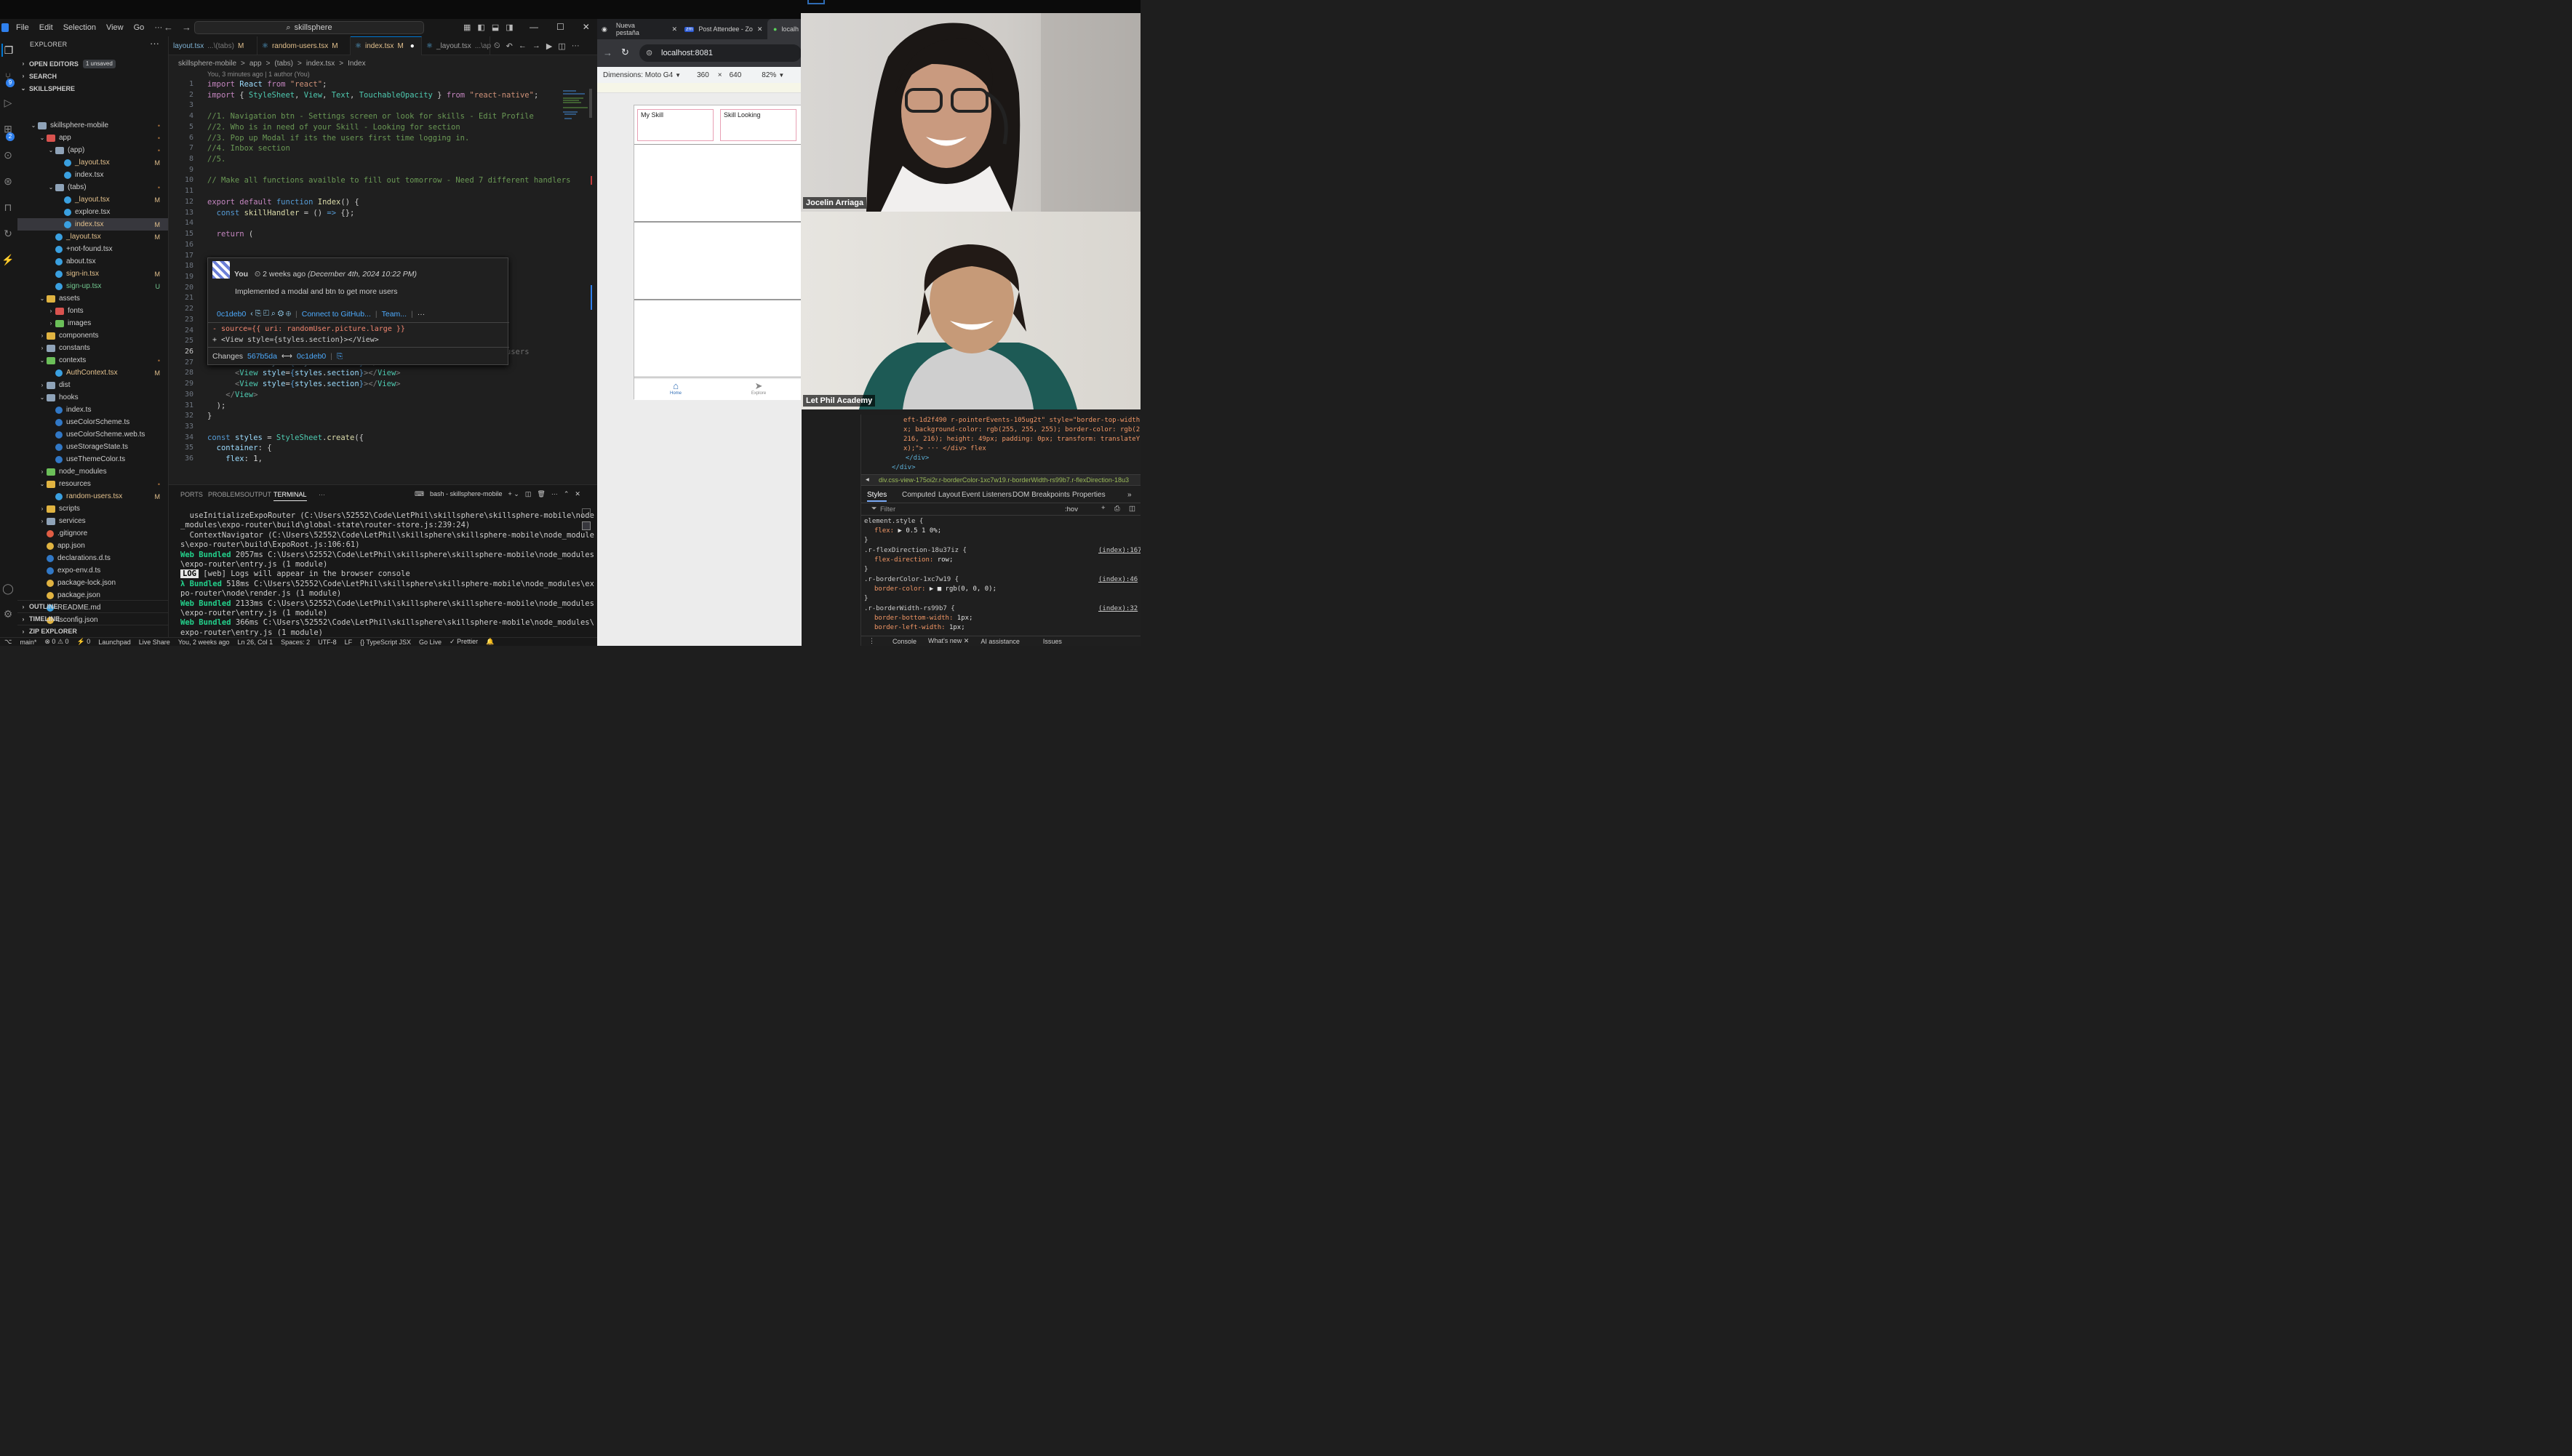  Describe the element at coordinates (283, 64) in the screenshot. I see `breadcrumb-item: (tabs)` at that location.